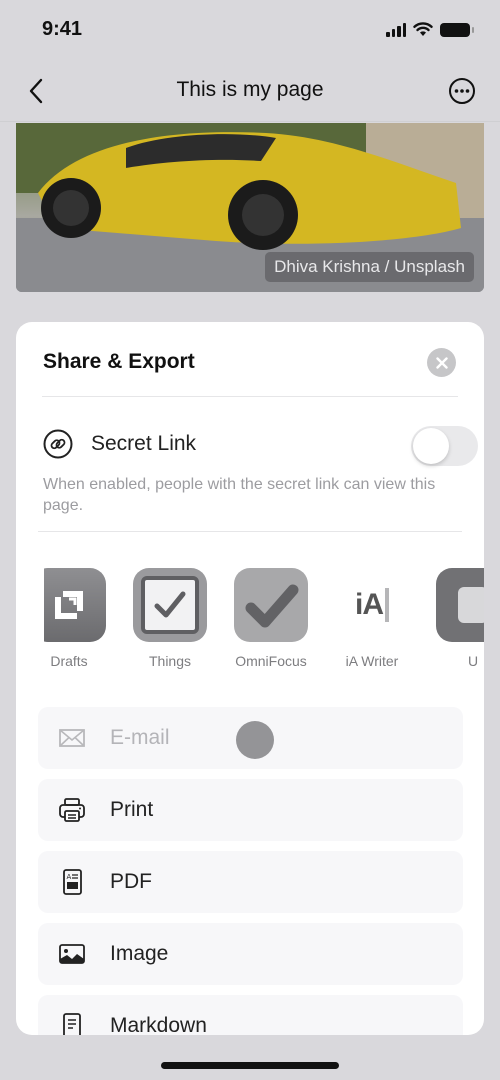 Image resolution: width=500 pixels, height=1080 pixels. I want to click on link-icon, so click(58, 444).